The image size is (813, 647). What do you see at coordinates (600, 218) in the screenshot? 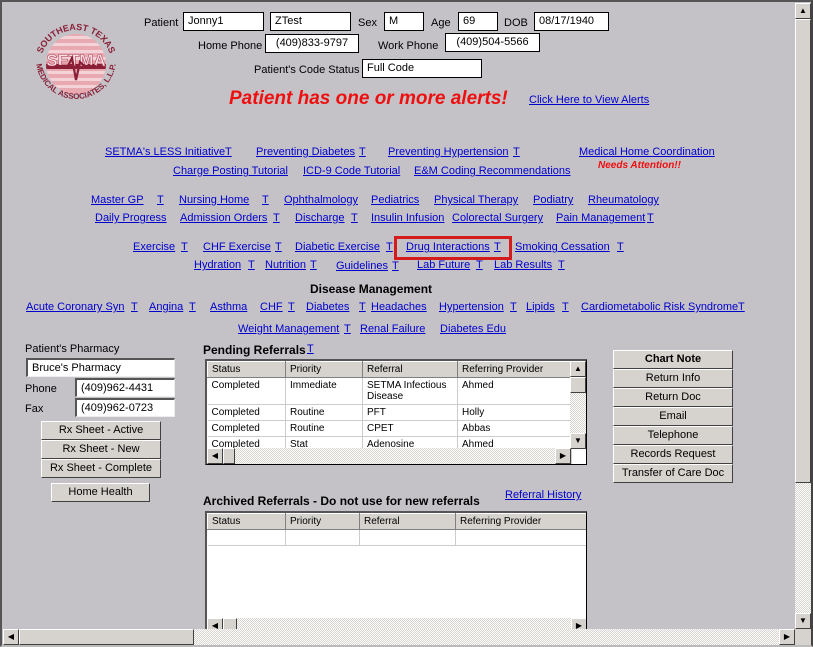
I see `pain-management-link: Pain Management` at bounding box center [600, 218].